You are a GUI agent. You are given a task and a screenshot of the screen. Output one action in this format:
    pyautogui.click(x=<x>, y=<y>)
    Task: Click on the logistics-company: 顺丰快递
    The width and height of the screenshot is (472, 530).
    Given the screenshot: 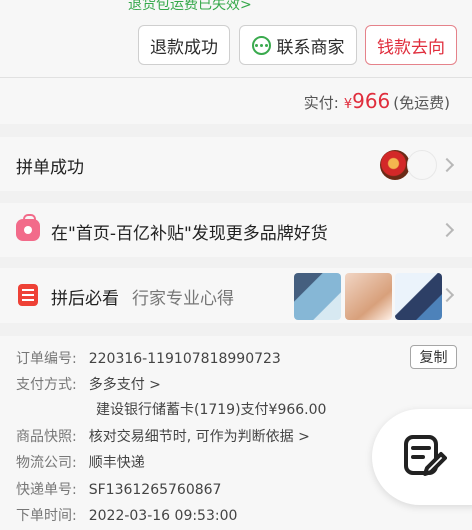 What is the action you would take?
    pyautogui.click(x=116, y=463)
    